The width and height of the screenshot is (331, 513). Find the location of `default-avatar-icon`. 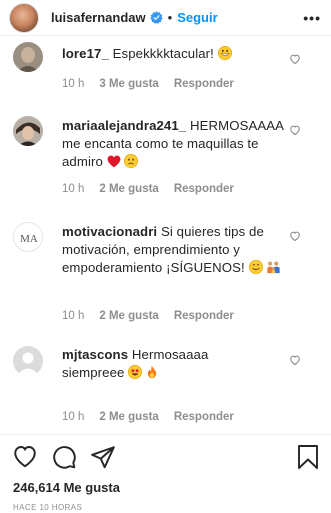

default-avatar-icon is located at coordinates (28, 361).